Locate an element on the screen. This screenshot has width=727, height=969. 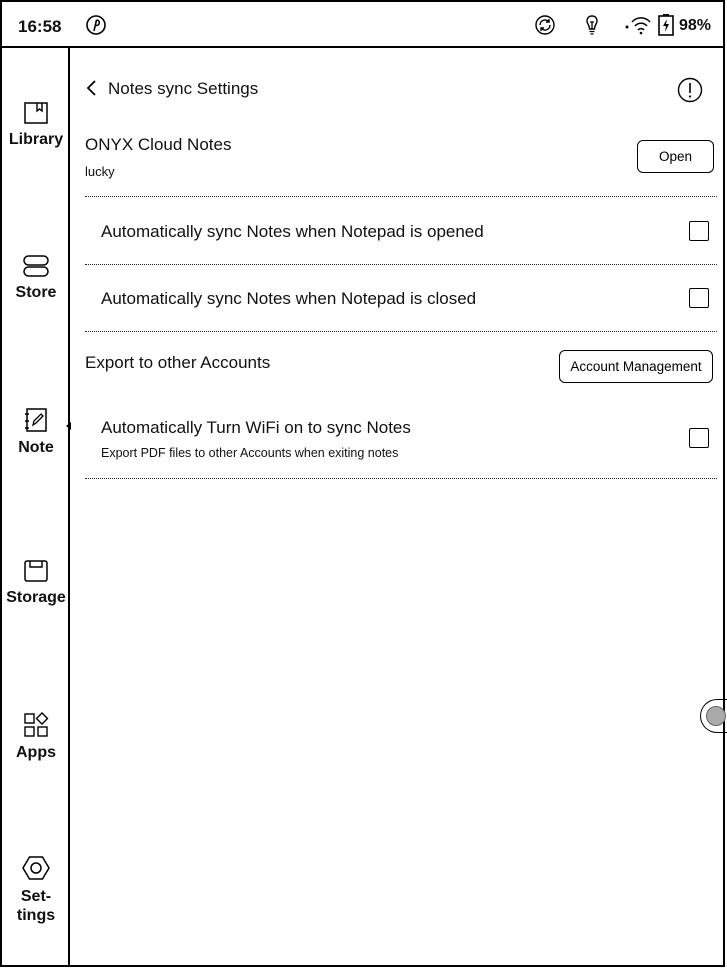
status-bar: 16:58 98% is located at coordinates (363, 25).